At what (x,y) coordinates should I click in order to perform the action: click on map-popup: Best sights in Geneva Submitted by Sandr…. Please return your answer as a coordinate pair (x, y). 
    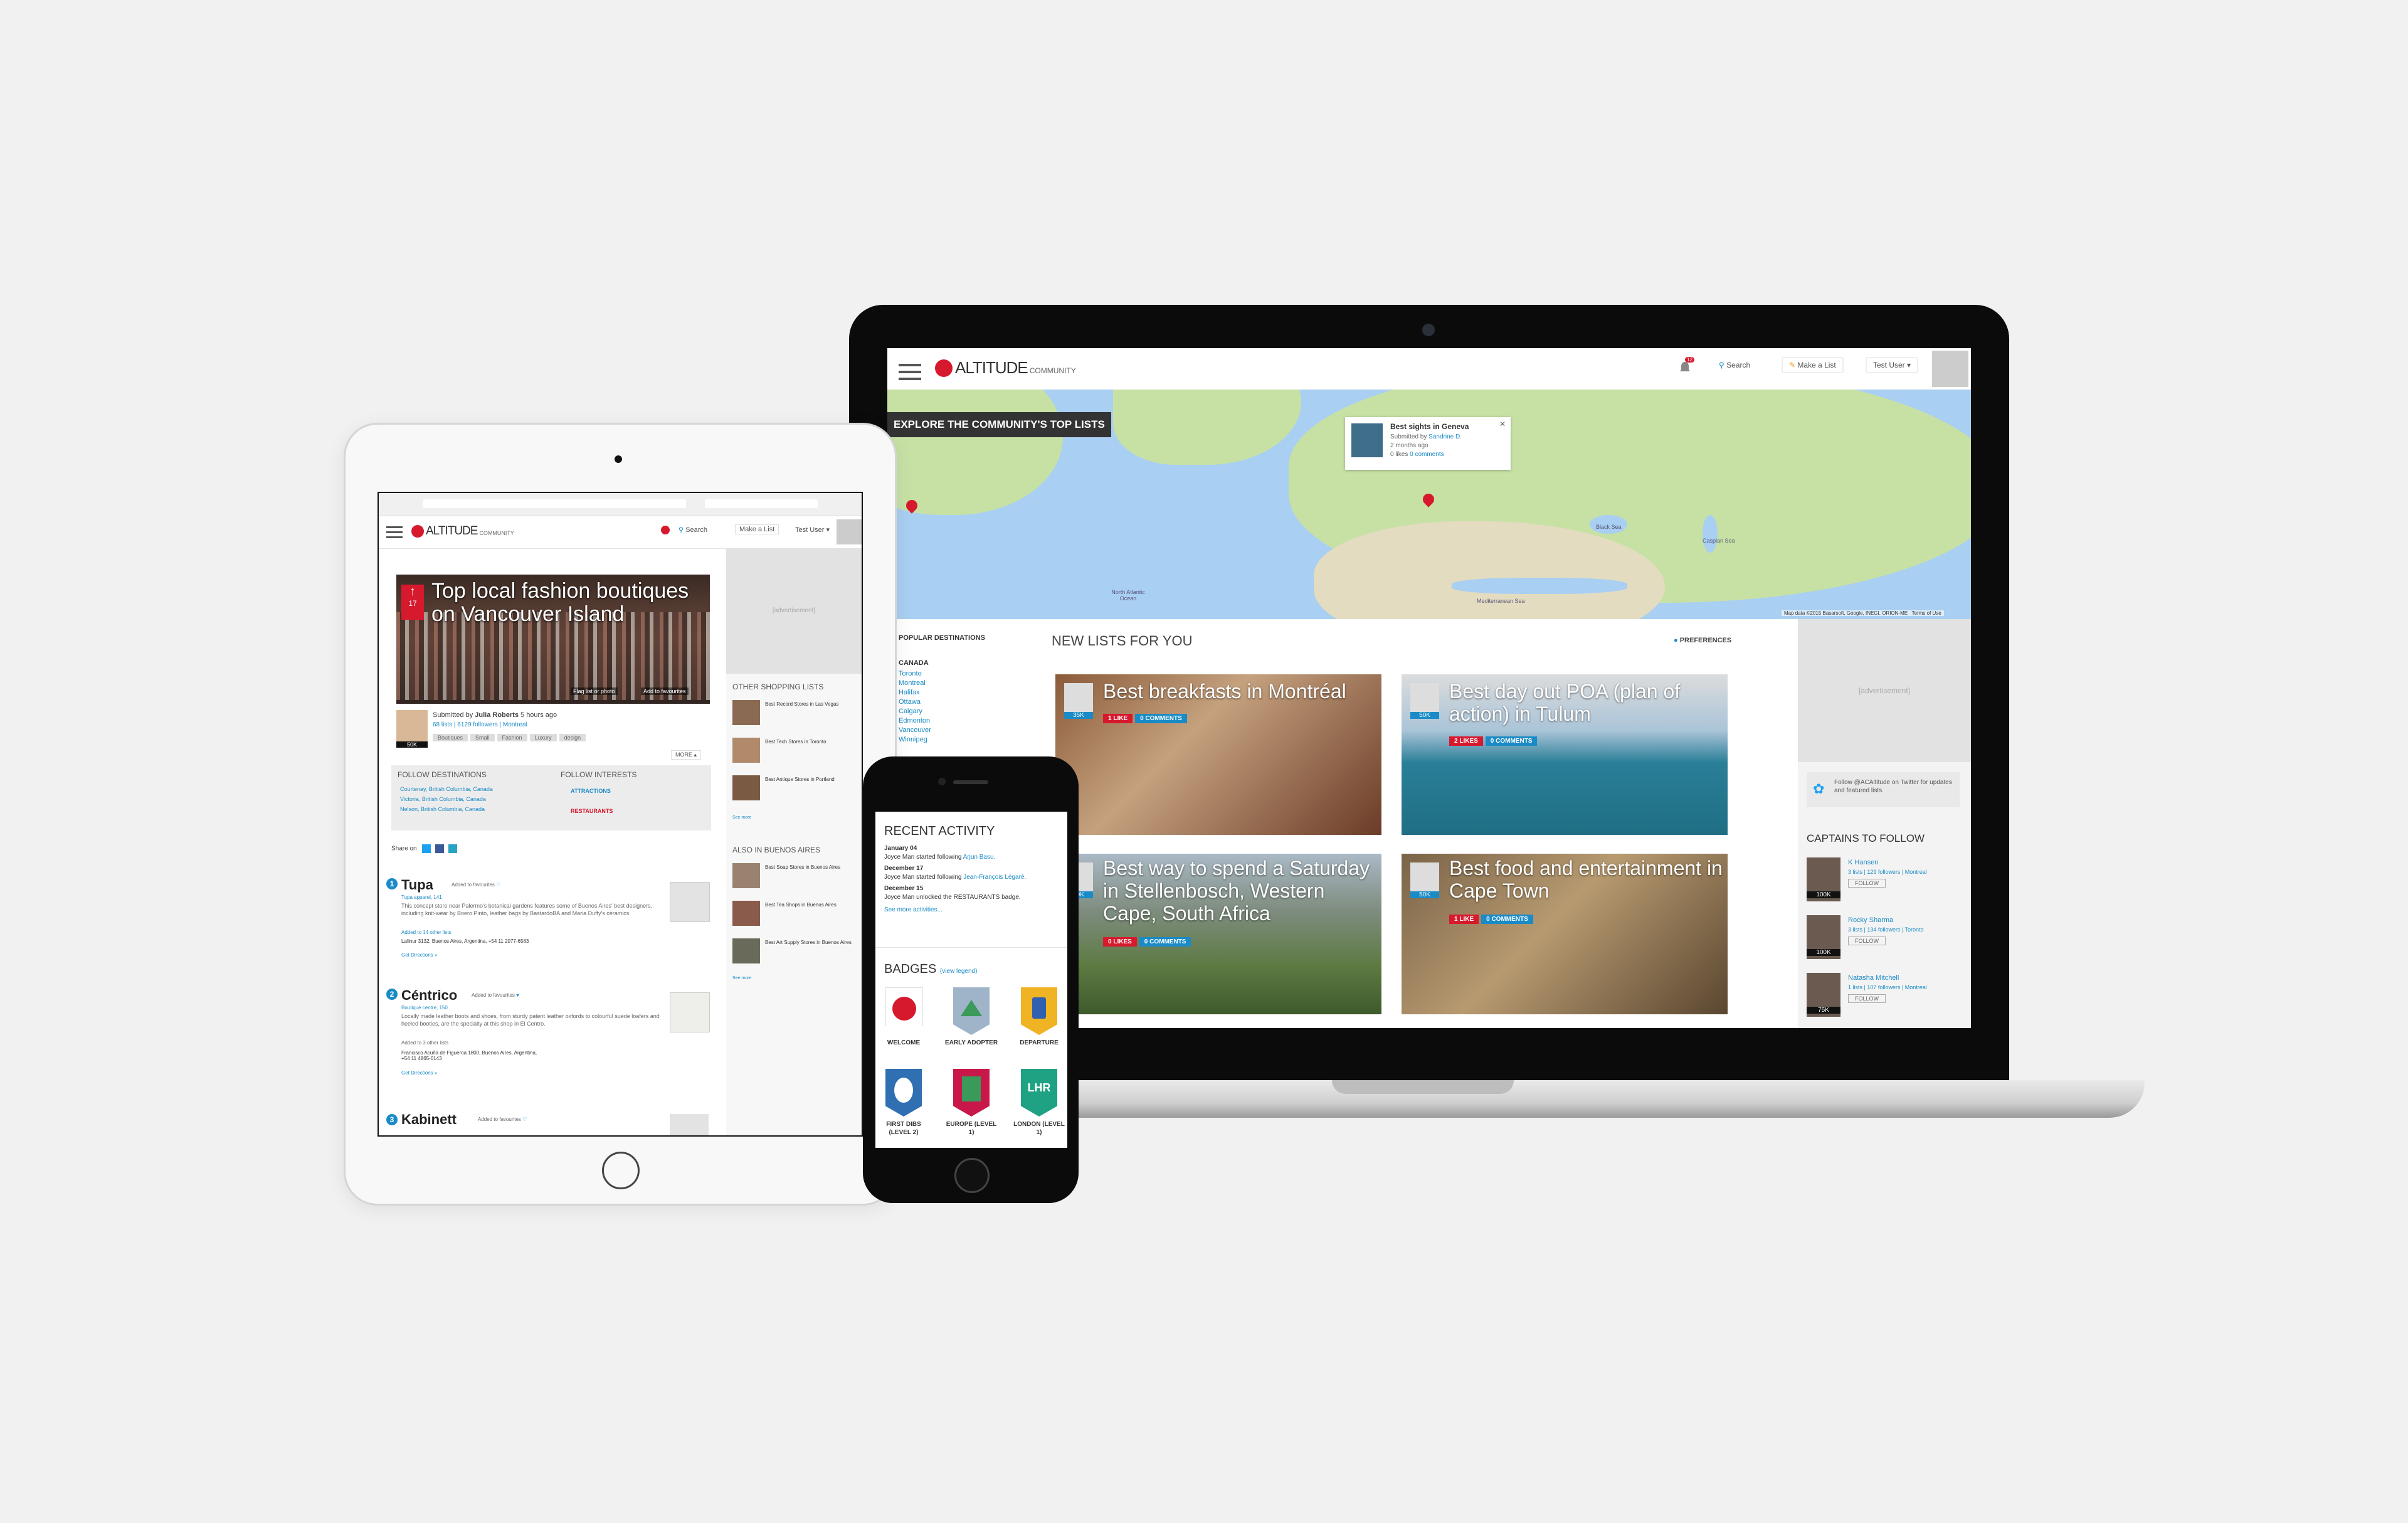
    Looking at the image, I should click on (1428, 443).